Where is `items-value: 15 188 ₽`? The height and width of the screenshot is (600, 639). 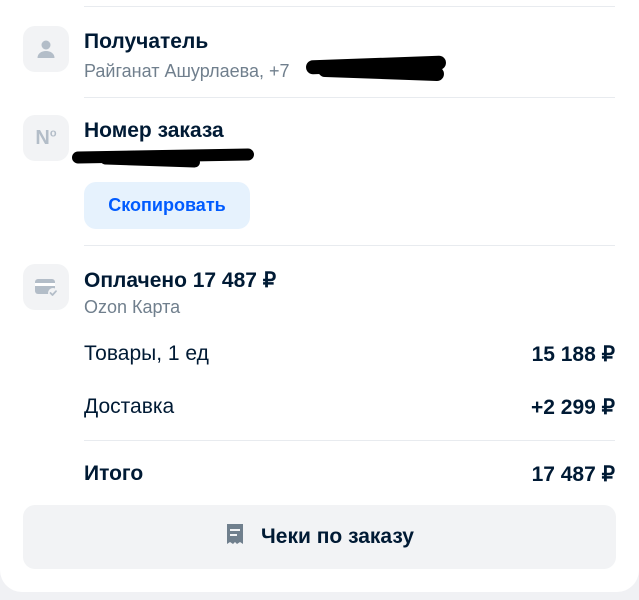
items-value: 15 188 ₽ is located at coordinates (573, 354).